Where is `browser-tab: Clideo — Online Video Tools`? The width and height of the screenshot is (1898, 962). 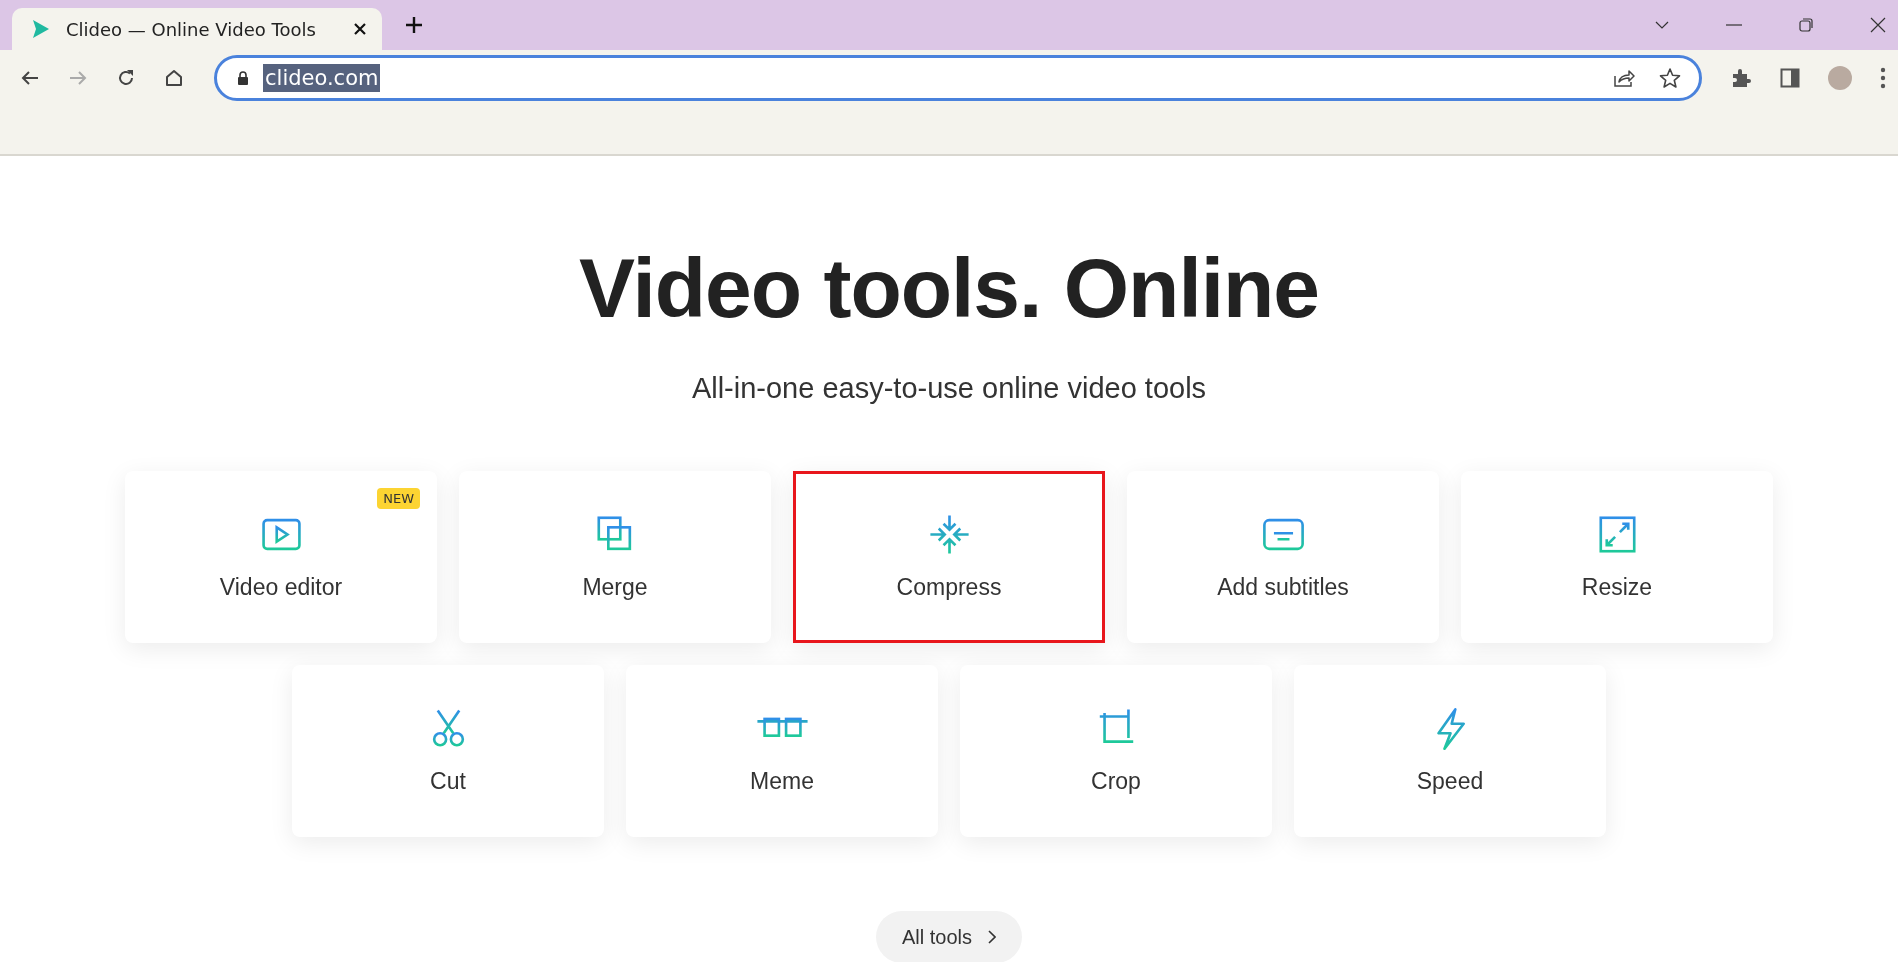
browser-tab: Clideo — Online Video Tools is located at coordinates (197, 29).